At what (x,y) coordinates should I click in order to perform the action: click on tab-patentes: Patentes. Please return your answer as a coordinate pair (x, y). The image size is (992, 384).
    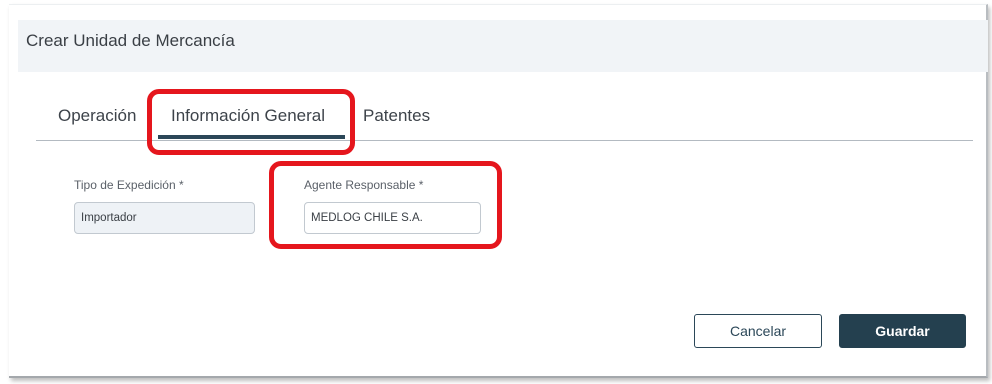
    Looking at the image, I should click on (396, 116).